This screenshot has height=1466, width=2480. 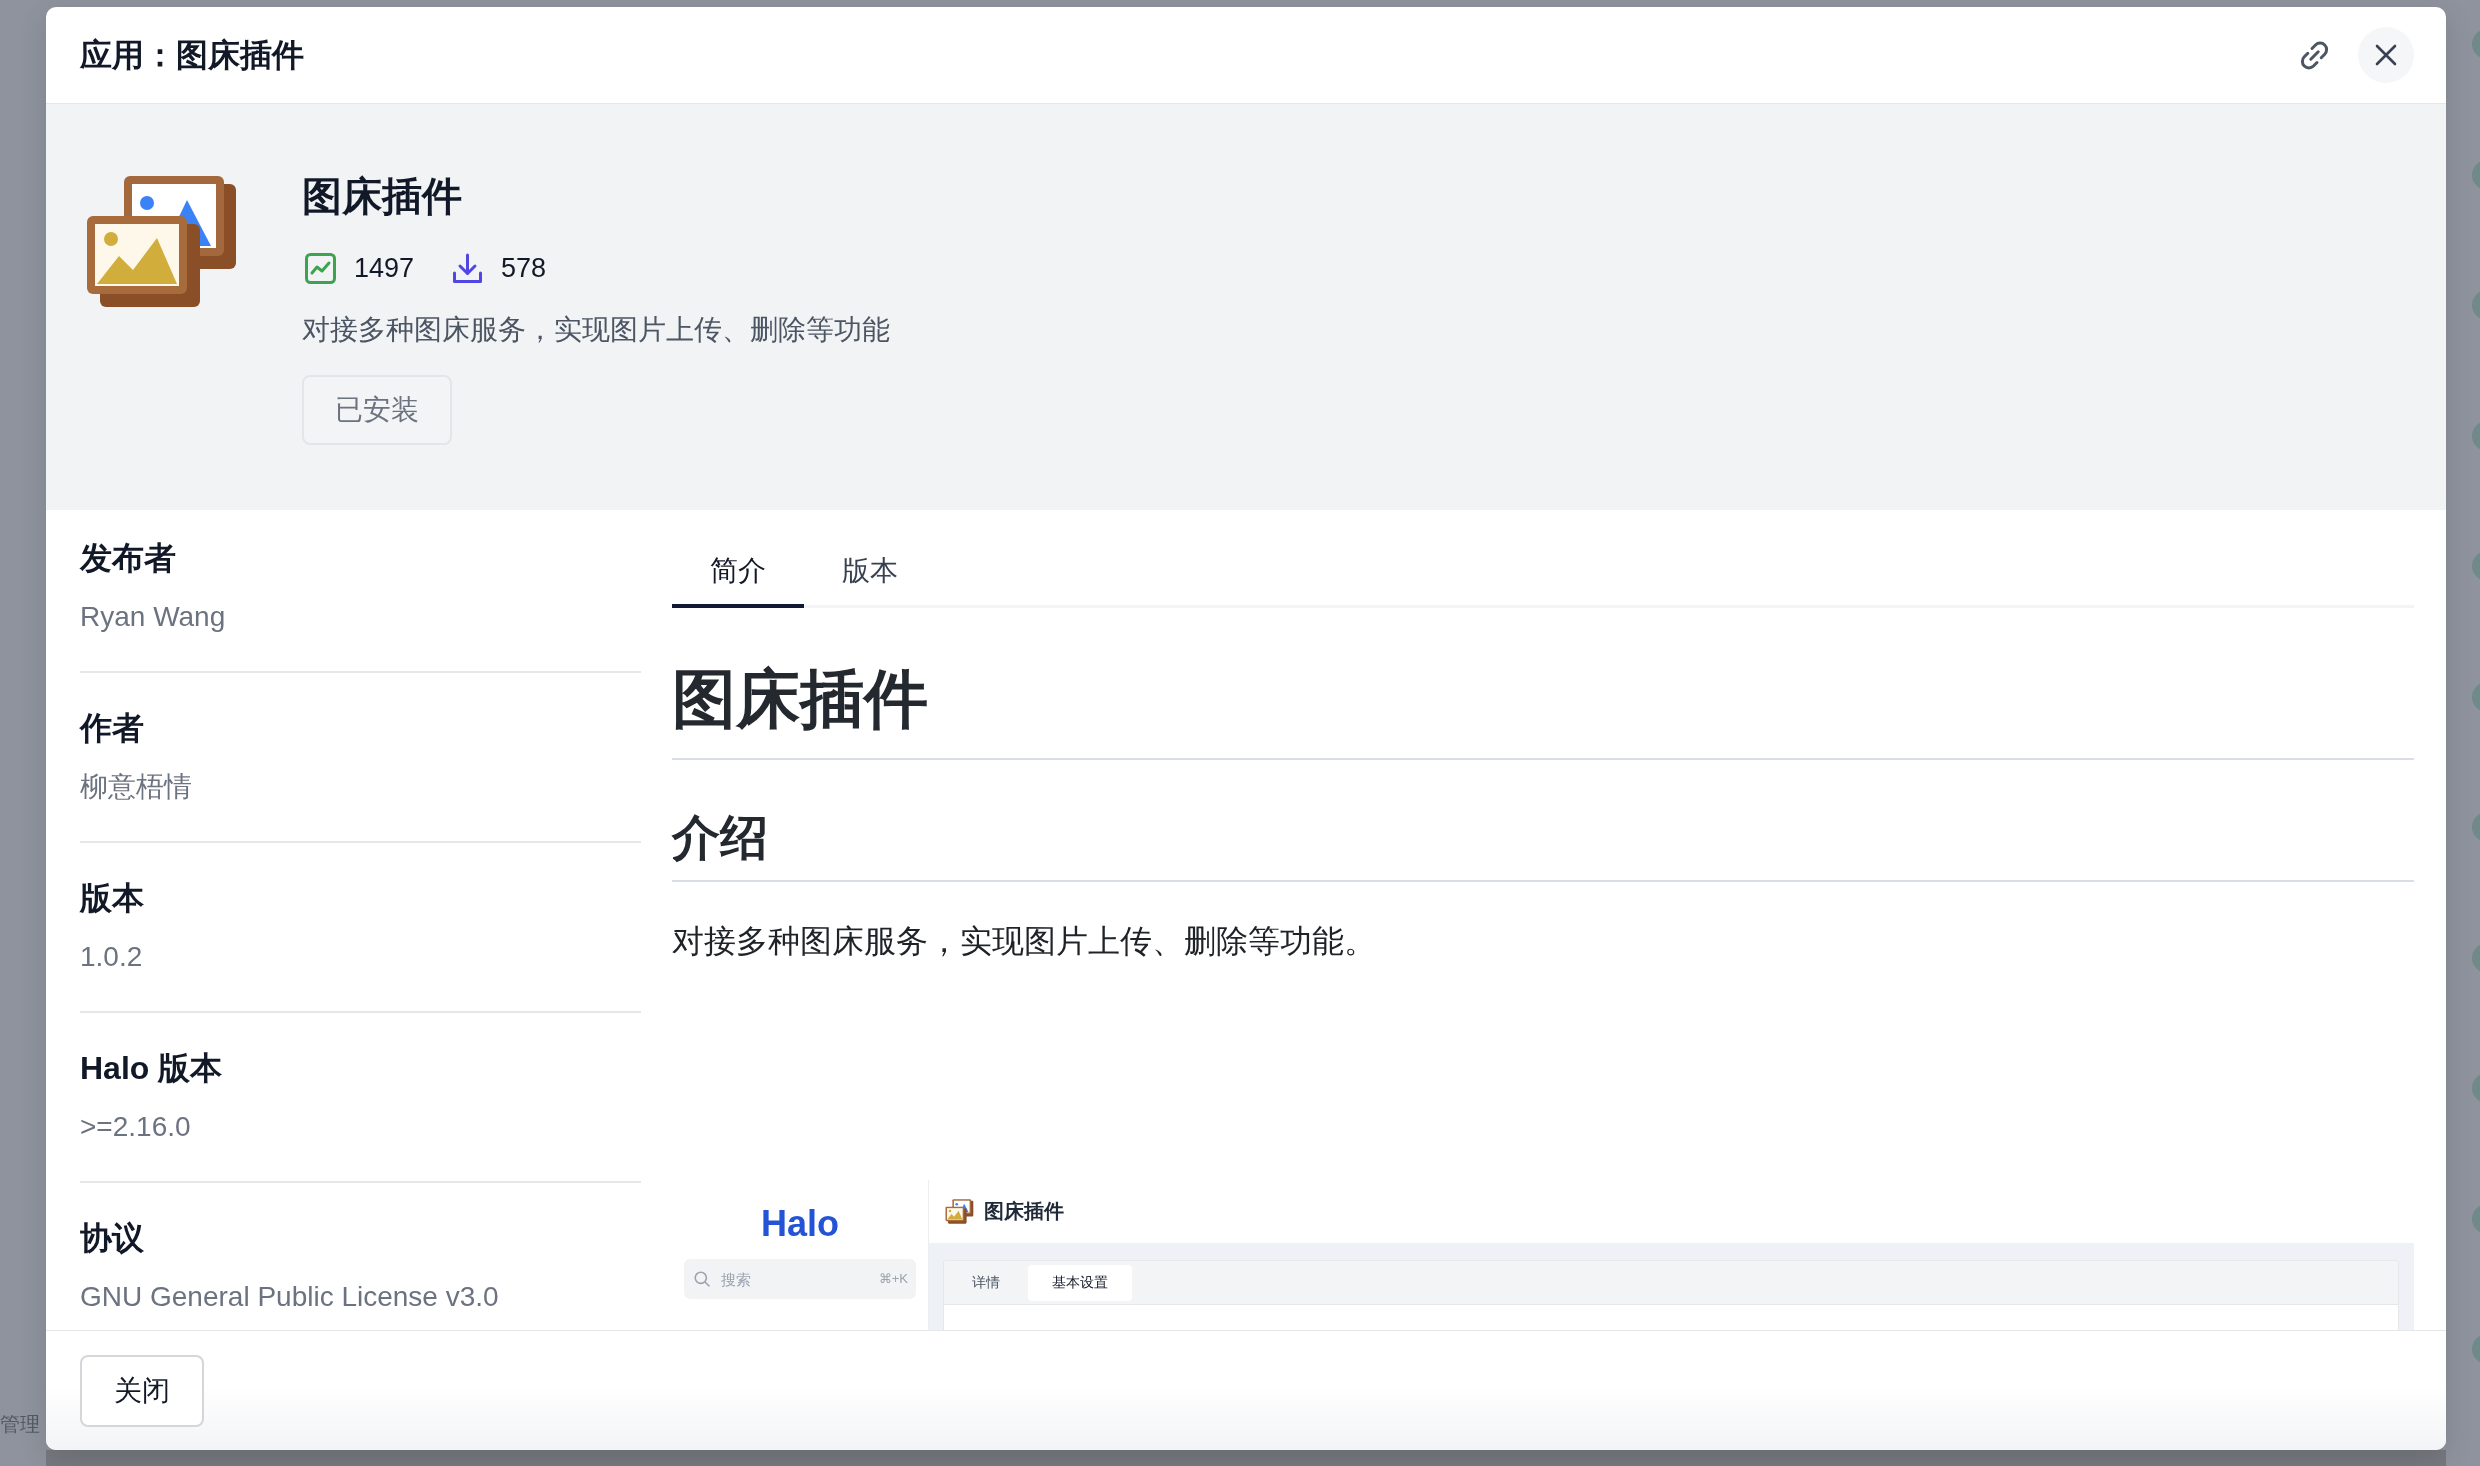 What do you see at coordinates (384, 268) in the screenshot?
I see `views-count: 1497` at bounding box center [384, 268].